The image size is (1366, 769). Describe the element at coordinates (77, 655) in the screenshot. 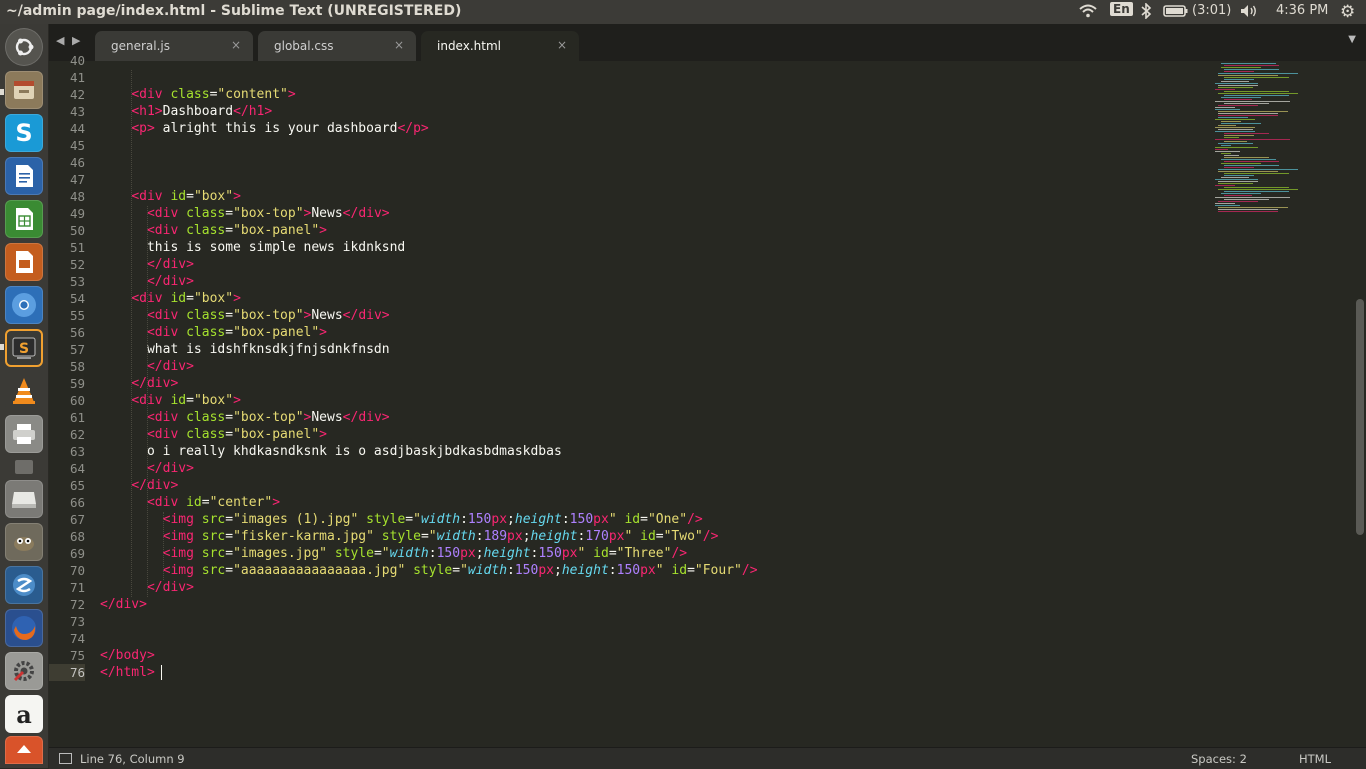

I see `line-number: 75` at that location.